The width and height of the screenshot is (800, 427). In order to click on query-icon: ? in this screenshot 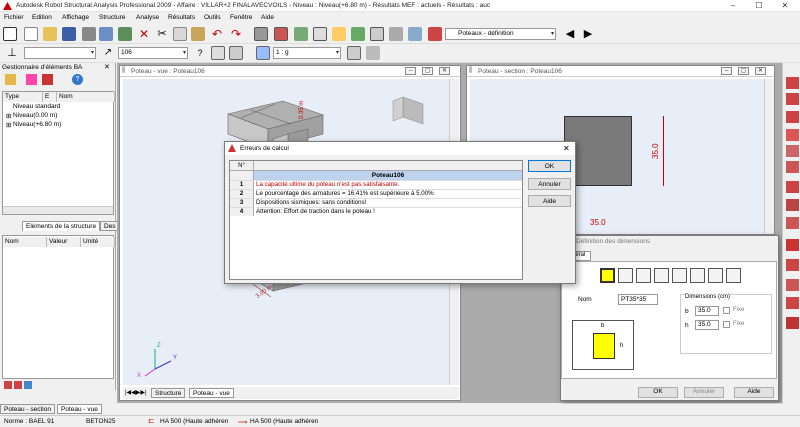, I will do `click(200, 53)`.